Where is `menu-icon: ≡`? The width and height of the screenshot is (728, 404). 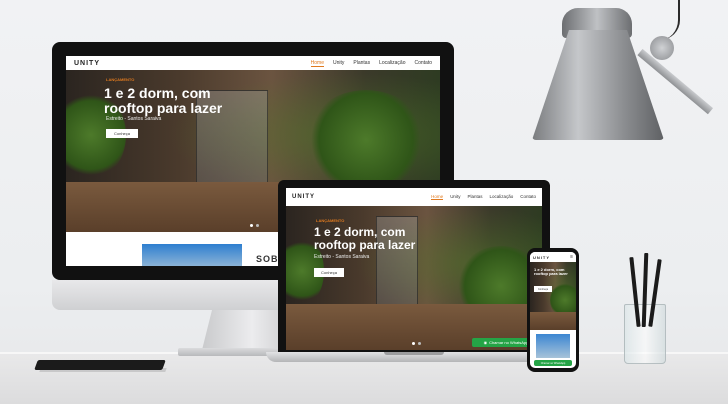 menu-icon: ≡ is located at coordinates (571, 257).